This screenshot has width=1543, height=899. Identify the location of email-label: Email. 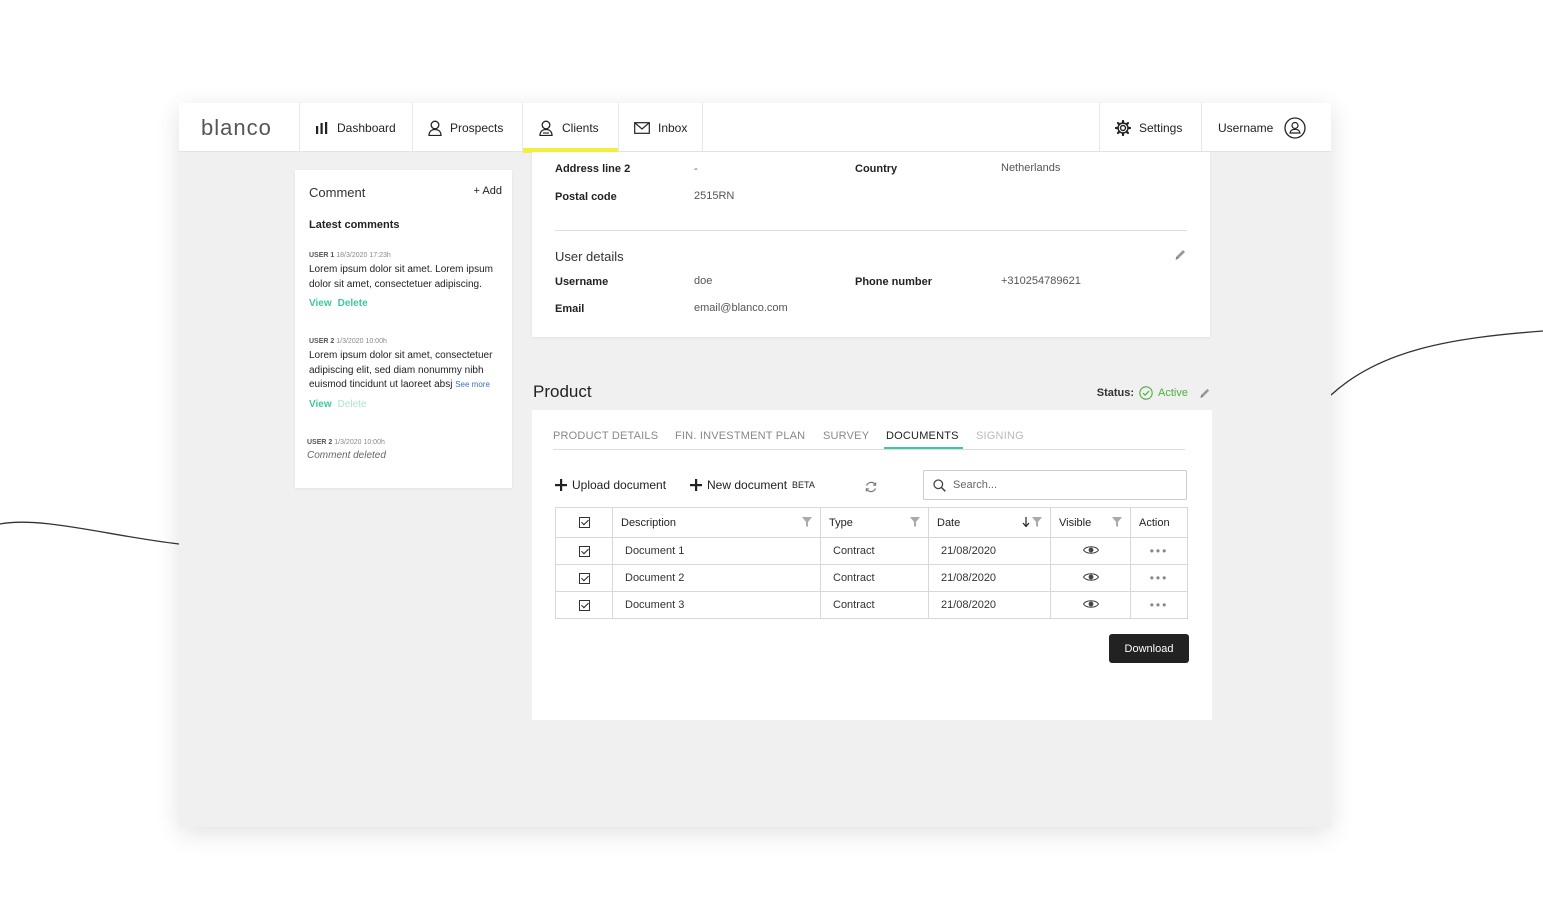
(570, 309).